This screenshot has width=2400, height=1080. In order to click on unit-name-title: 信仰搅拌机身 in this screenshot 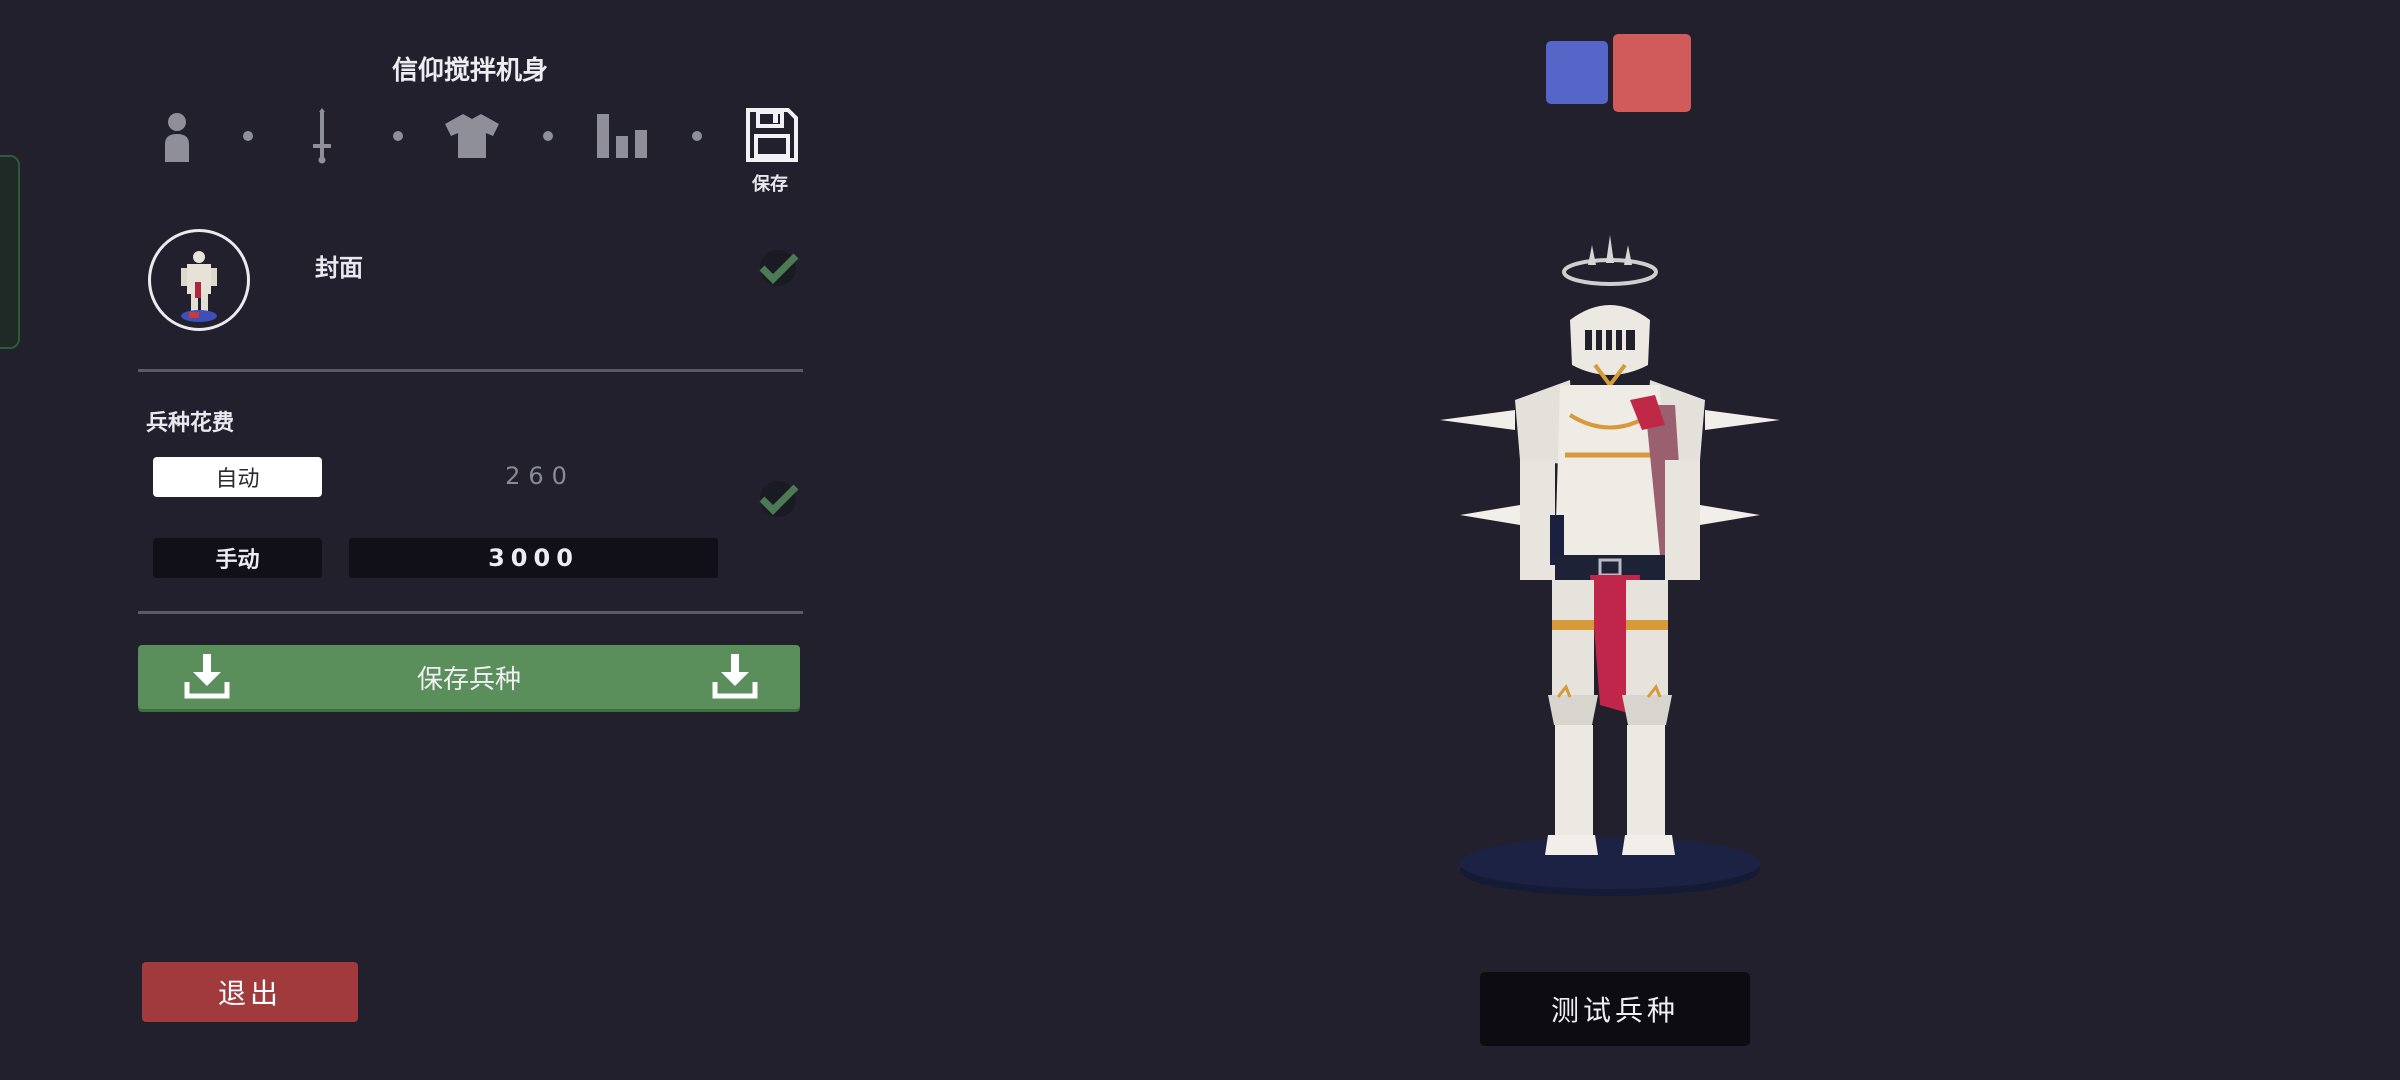, I will do `click(469, 71)`.